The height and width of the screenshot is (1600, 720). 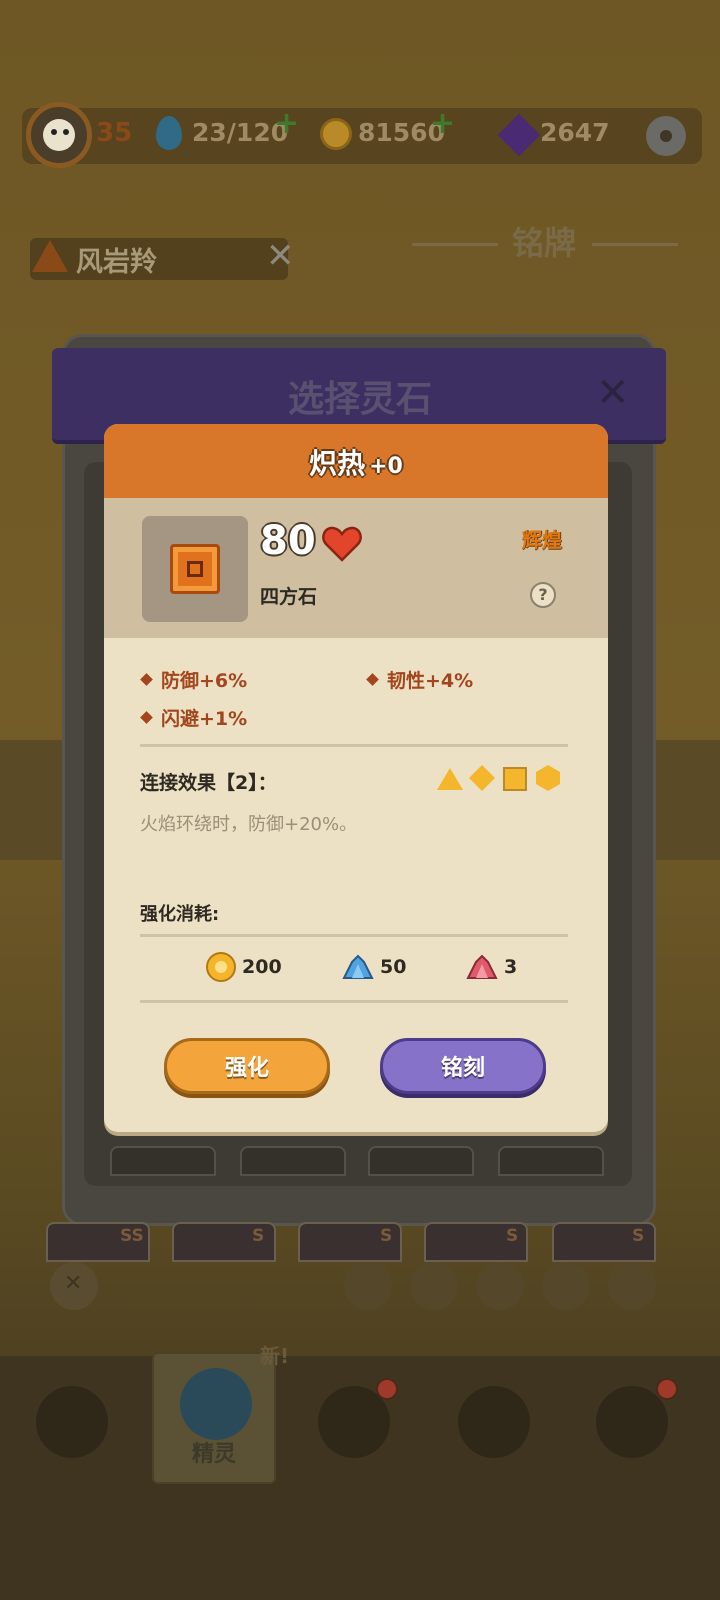 What do you see at coordinates (249, 824) in the screenshot?
I see `link-effect-description: 火焰环绕时，防御+20%。` at bounding box center [249, 824].